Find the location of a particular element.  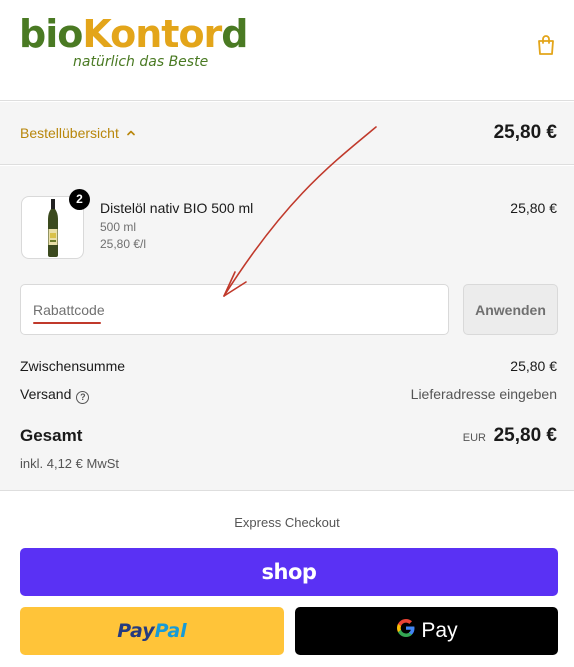

apply-discount-button: Anwenden is located at coordinates (510, 309).